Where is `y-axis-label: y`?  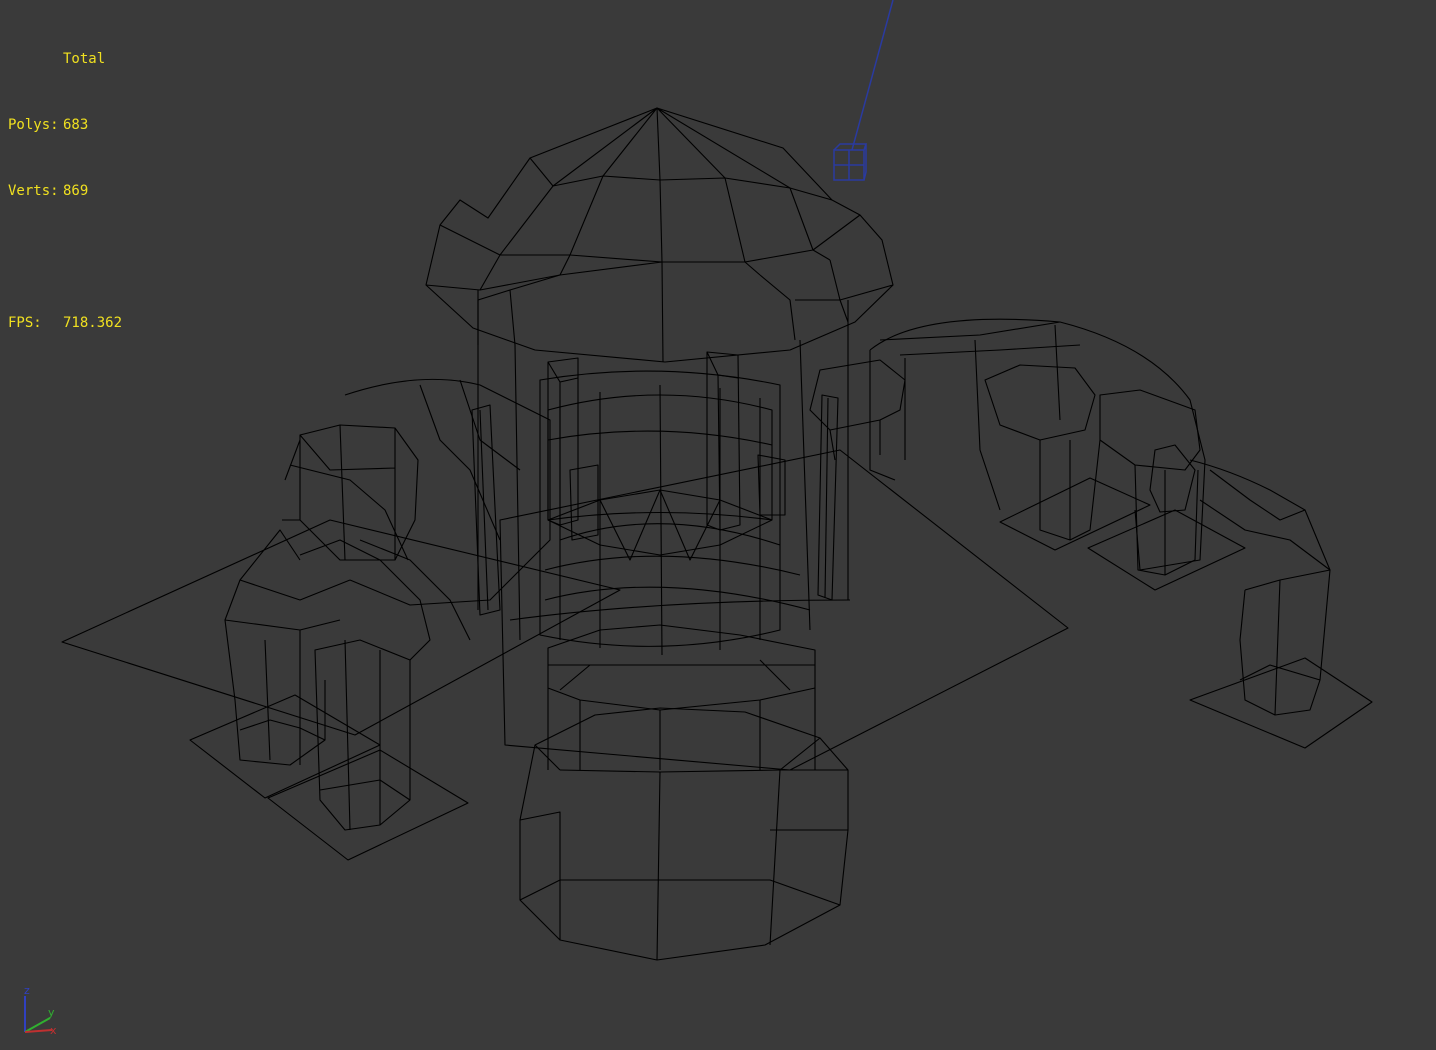 y-axis-label: y is located at coordinates (51, 1012).